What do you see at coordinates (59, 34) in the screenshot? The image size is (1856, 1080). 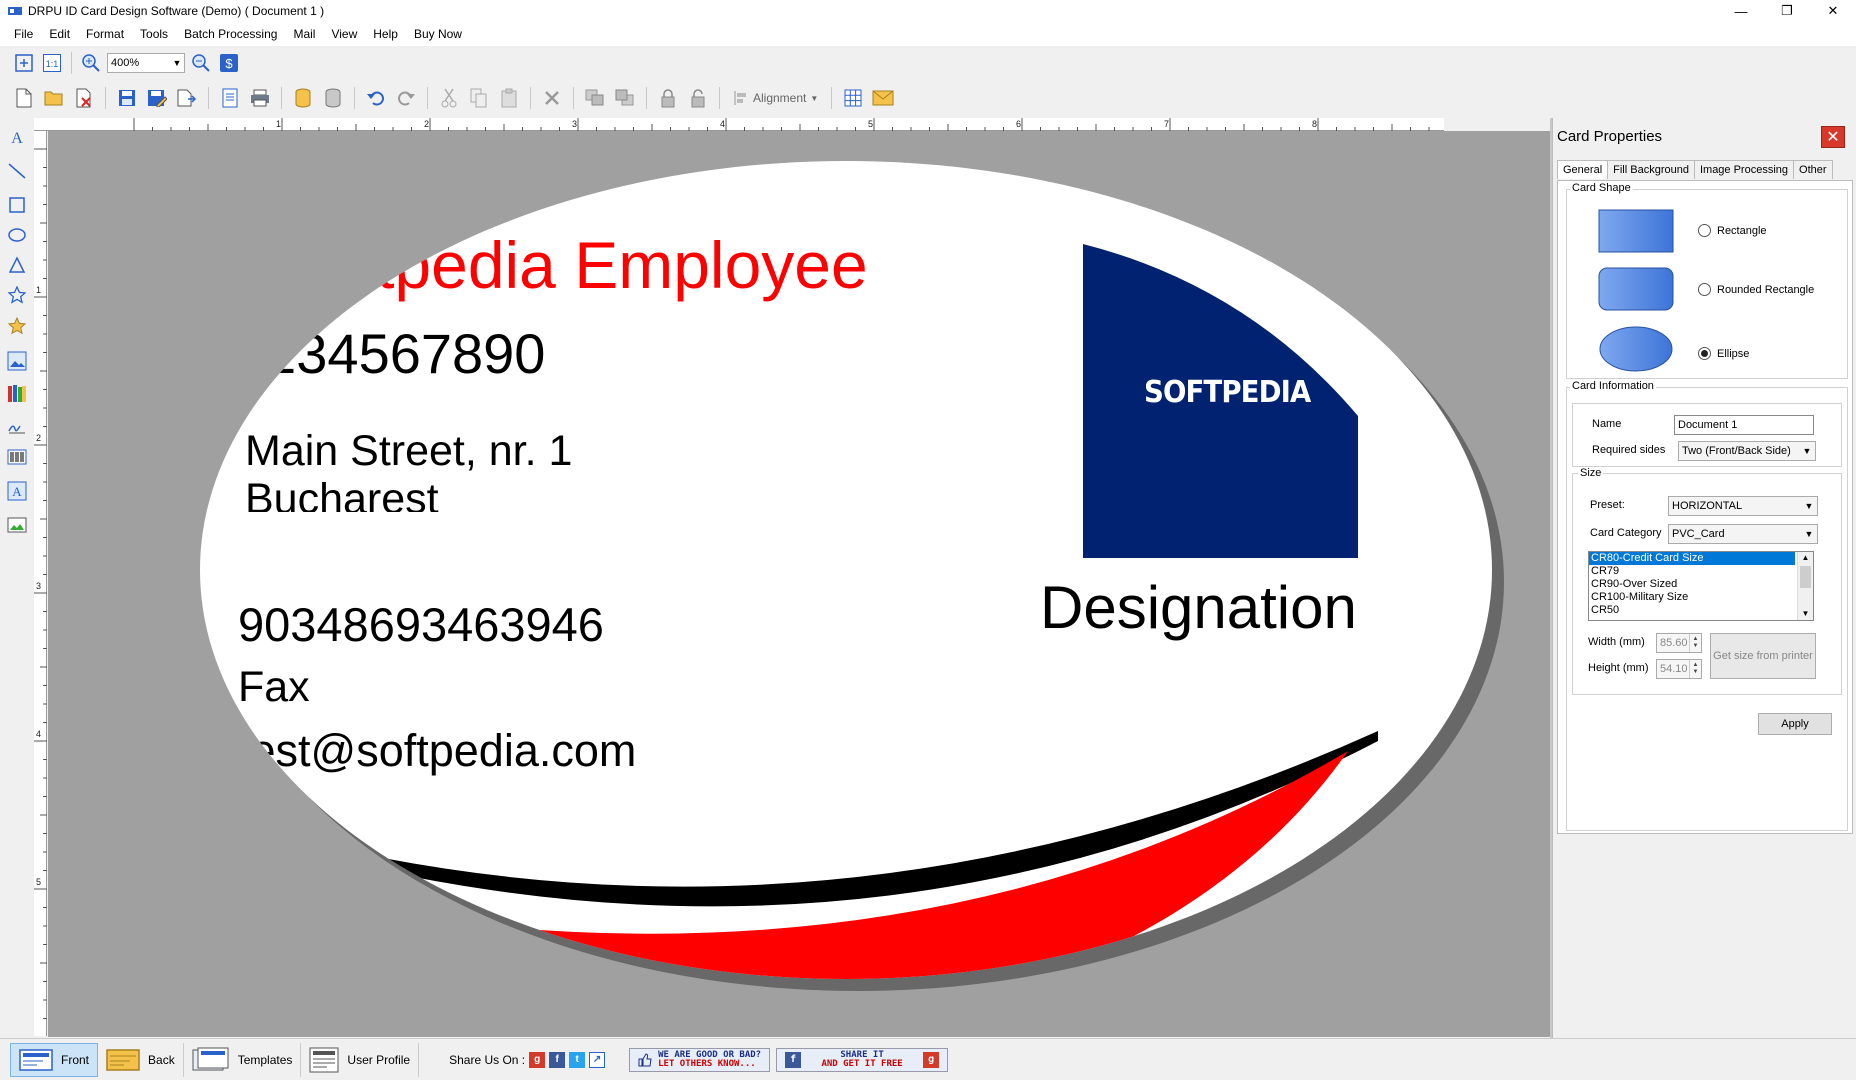 I see `menu-edit: Edit` at bounding box center [59, 34].